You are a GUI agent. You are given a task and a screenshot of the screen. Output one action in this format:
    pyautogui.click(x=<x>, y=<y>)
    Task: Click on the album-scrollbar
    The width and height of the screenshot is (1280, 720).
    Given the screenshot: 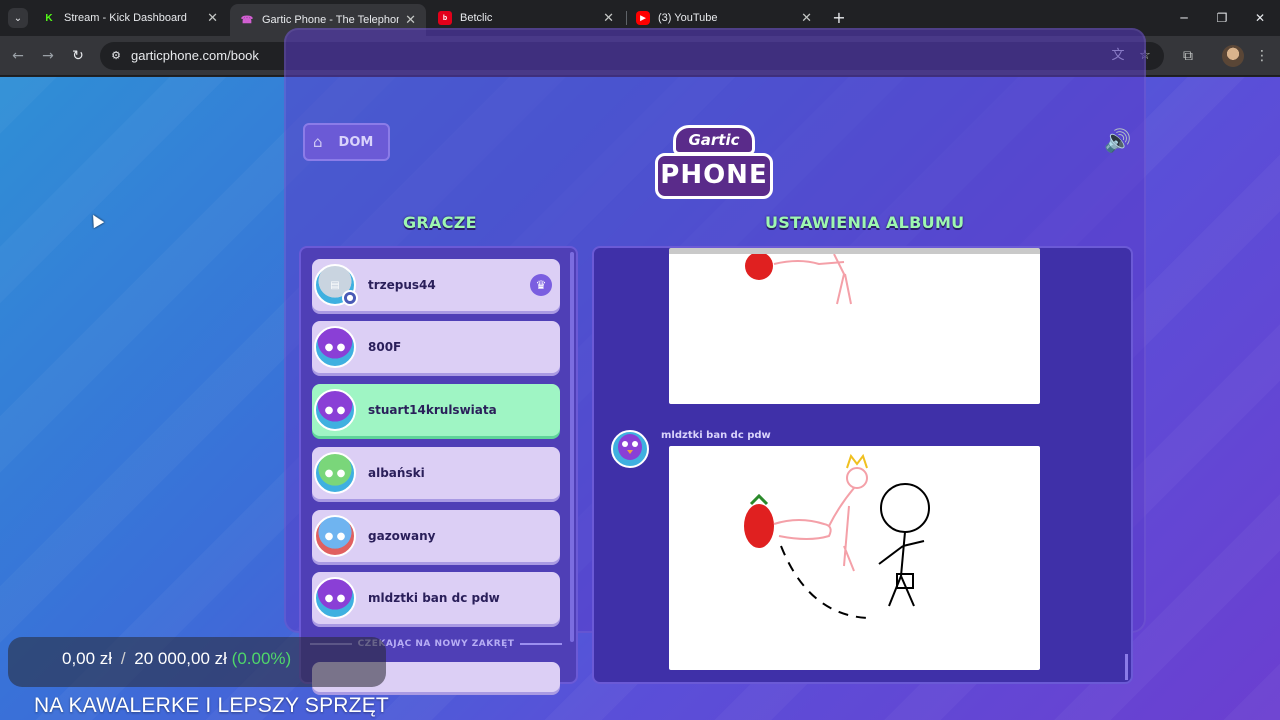 What is the action you would take?
    pyautogui.click(x=1126, y=667)
    